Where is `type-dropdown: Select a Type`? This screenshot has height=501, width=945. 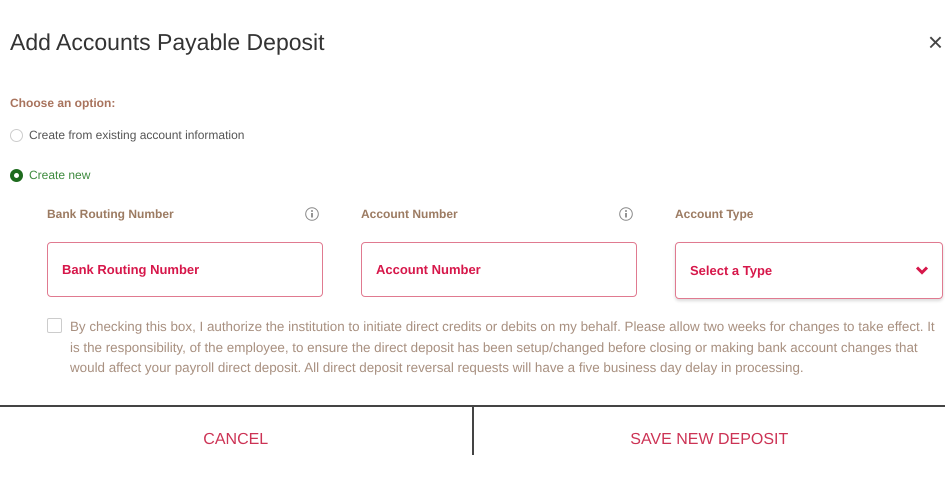 type-dropdown: Select a Type is located at coordinates (809, 270).